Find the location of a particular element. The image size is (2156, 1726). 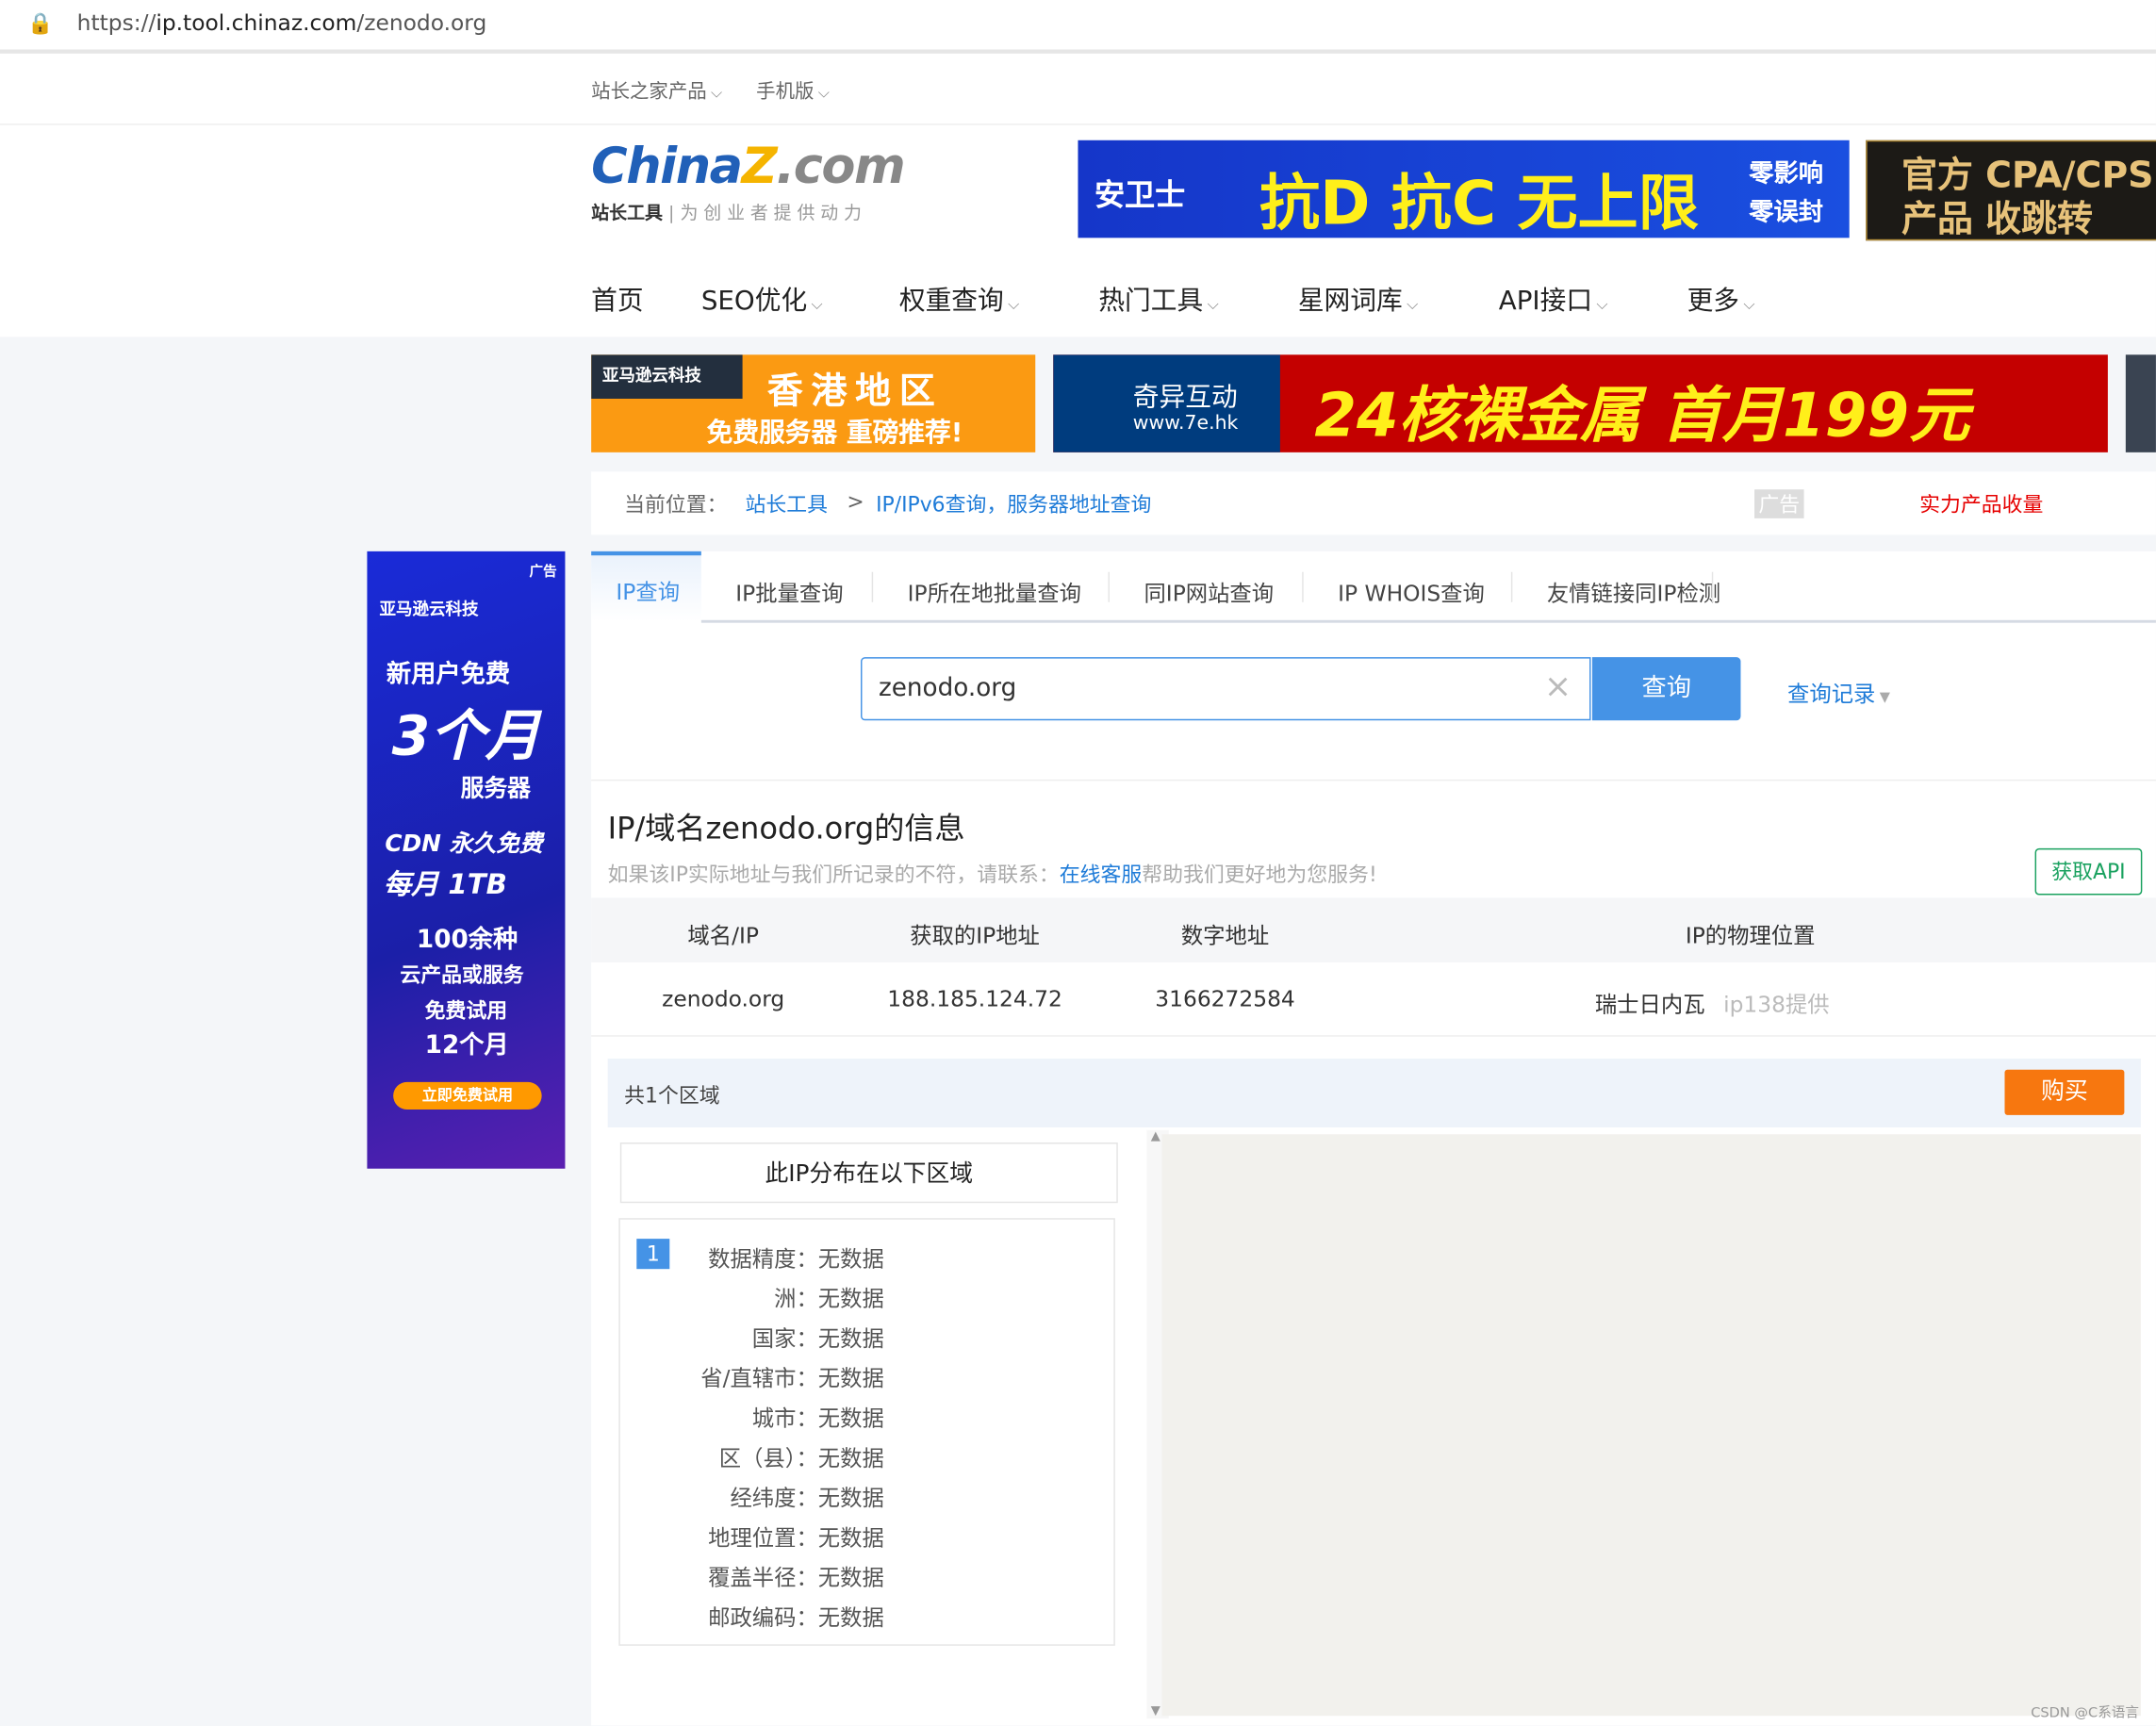

region-field-label: 邮政编码： is located at coordinates (763, 1617).